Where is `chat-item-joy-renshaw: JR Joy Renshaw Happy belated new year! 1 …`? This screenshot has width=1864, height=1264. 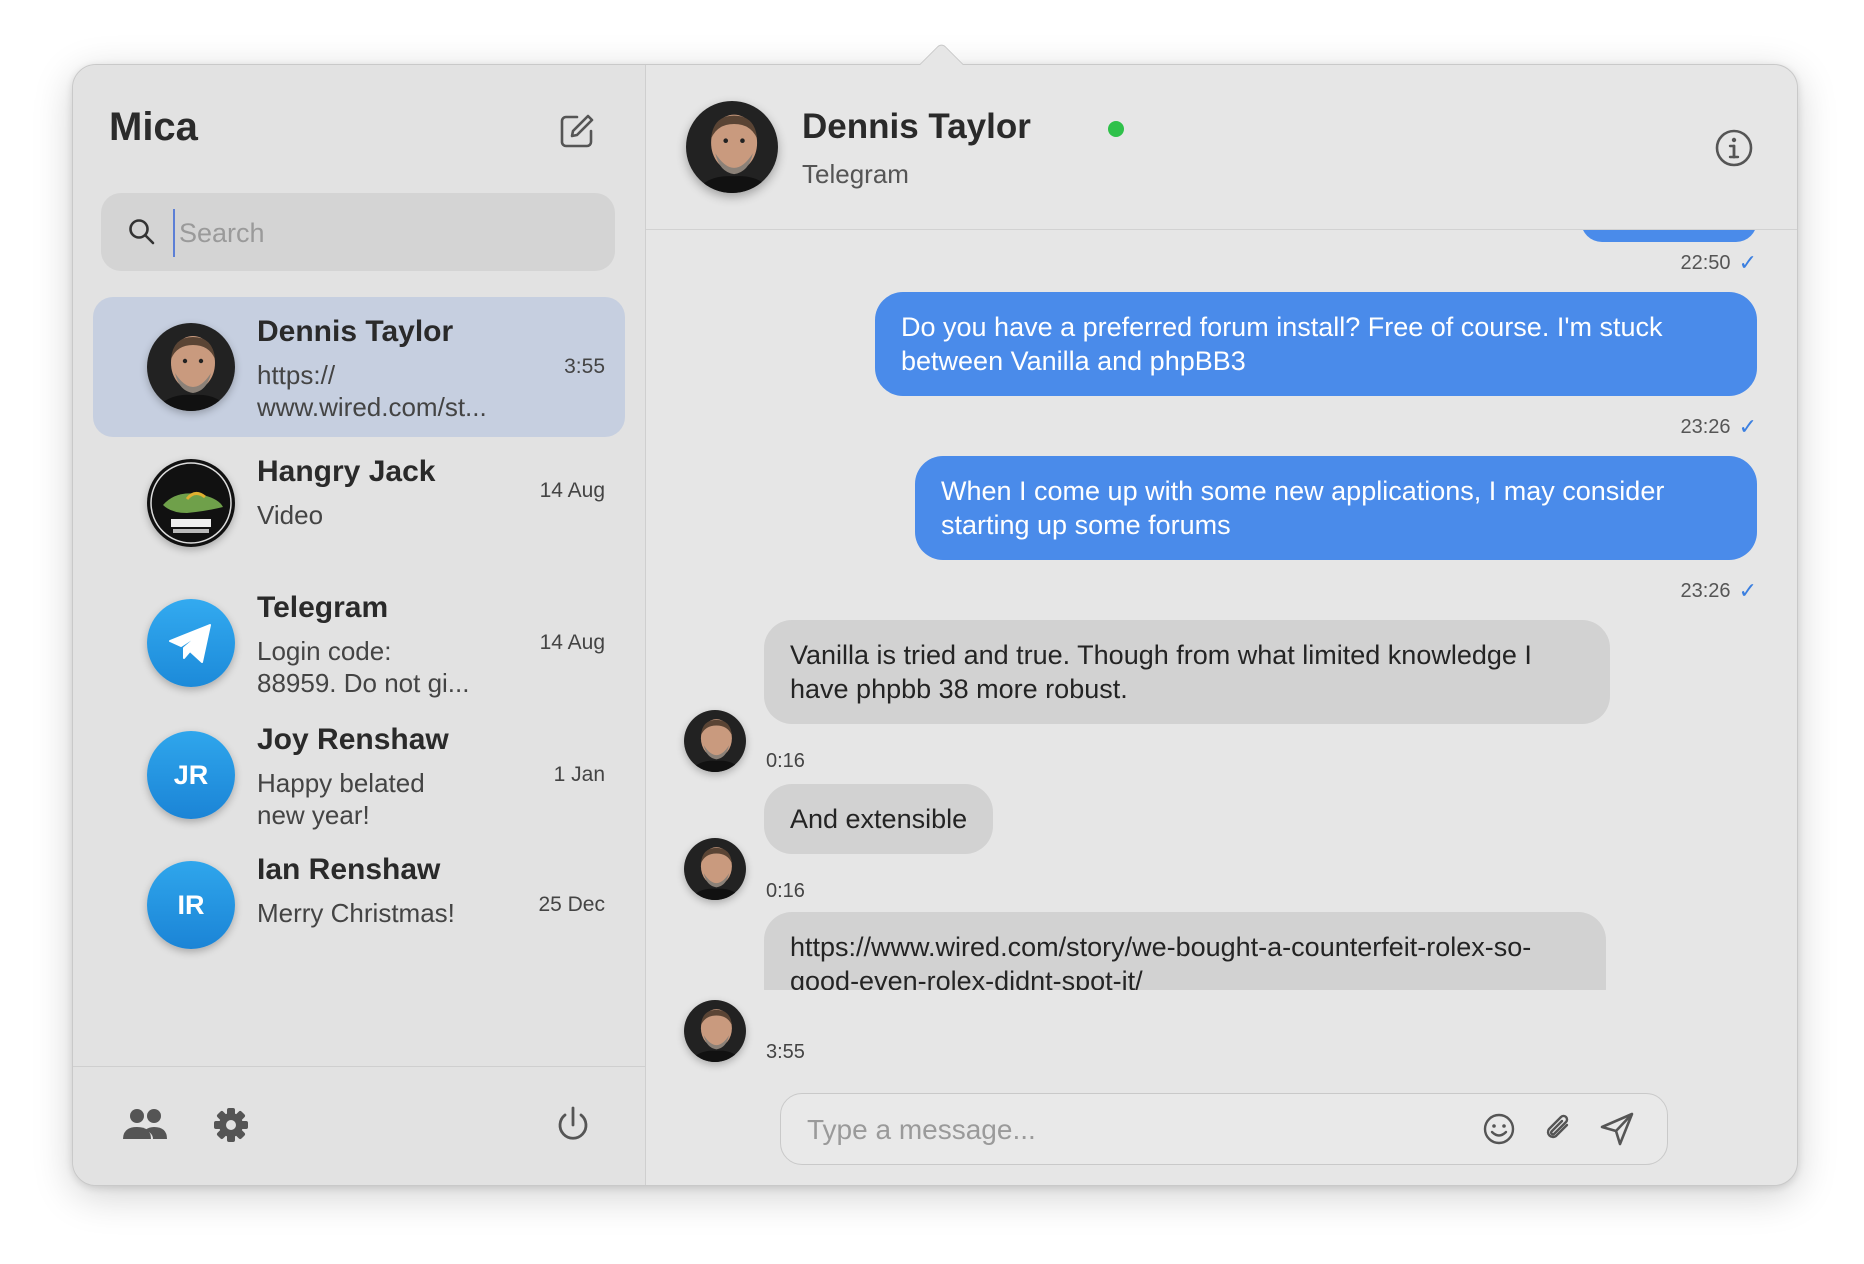 chat-item-joy-renshaw: JR Joy Renshaw Happy belated new year! 1 … is located at coordinates (359, 775).